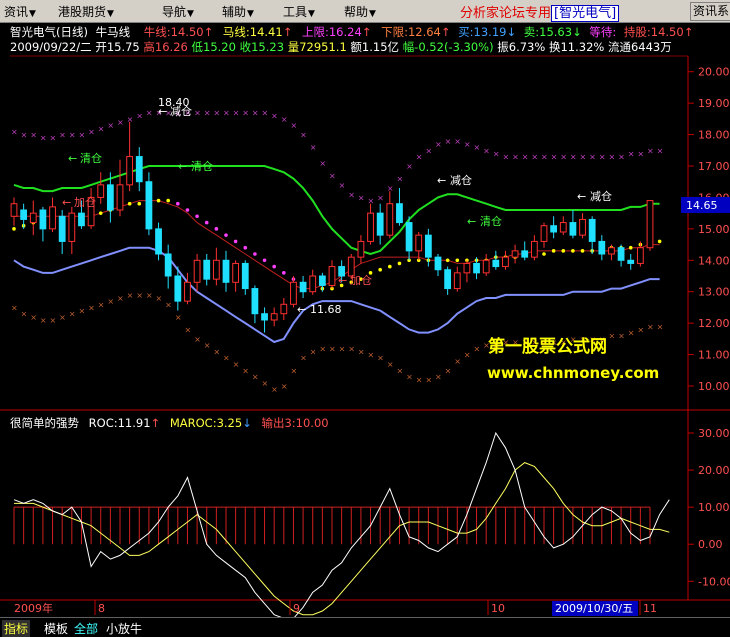 This screenshot has height=637, width=730. I want to click on ind-tick-label-3: 20.00, so click(714, 470).